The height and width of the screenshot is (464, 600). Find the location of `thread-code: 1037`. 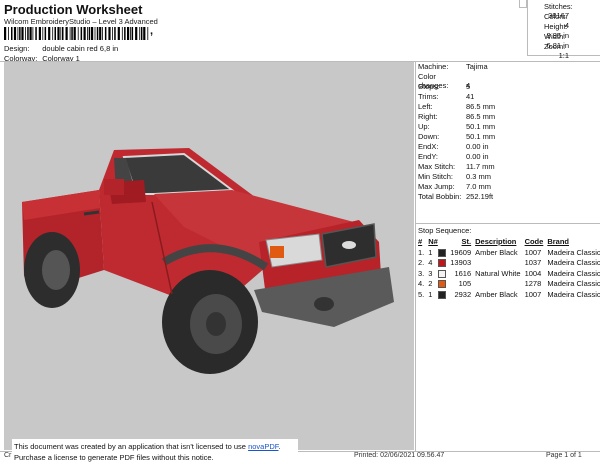

thread-code: 1037 is located at coordinates (533, 263).